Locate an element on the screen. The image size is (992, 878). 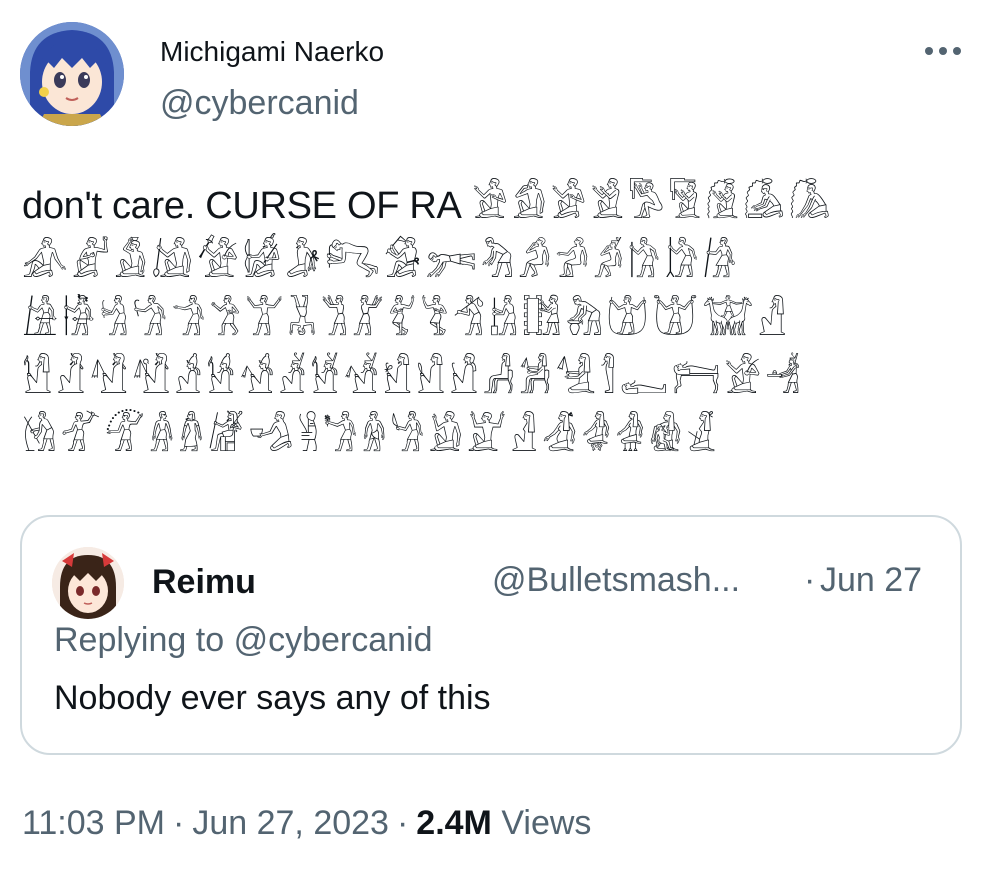
replying-prefix: Replying to is located at coordinates (139, 640).